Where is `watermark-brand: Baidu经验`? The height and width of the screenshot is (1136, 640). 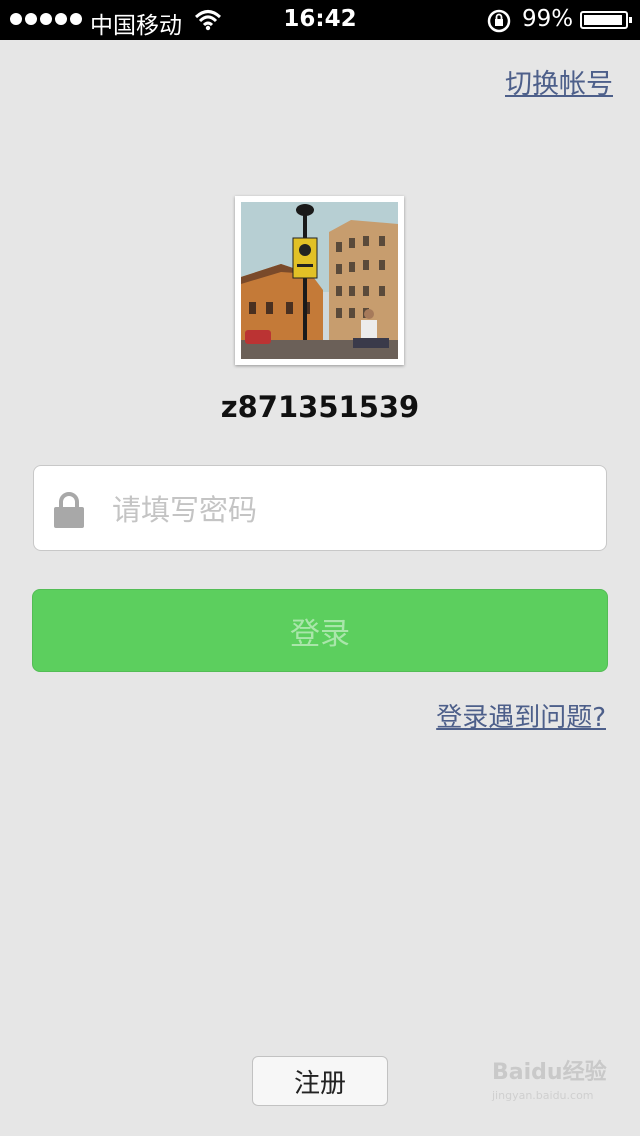 watermark-brand: Baidu经验 is located at coordinates (549, 1072).